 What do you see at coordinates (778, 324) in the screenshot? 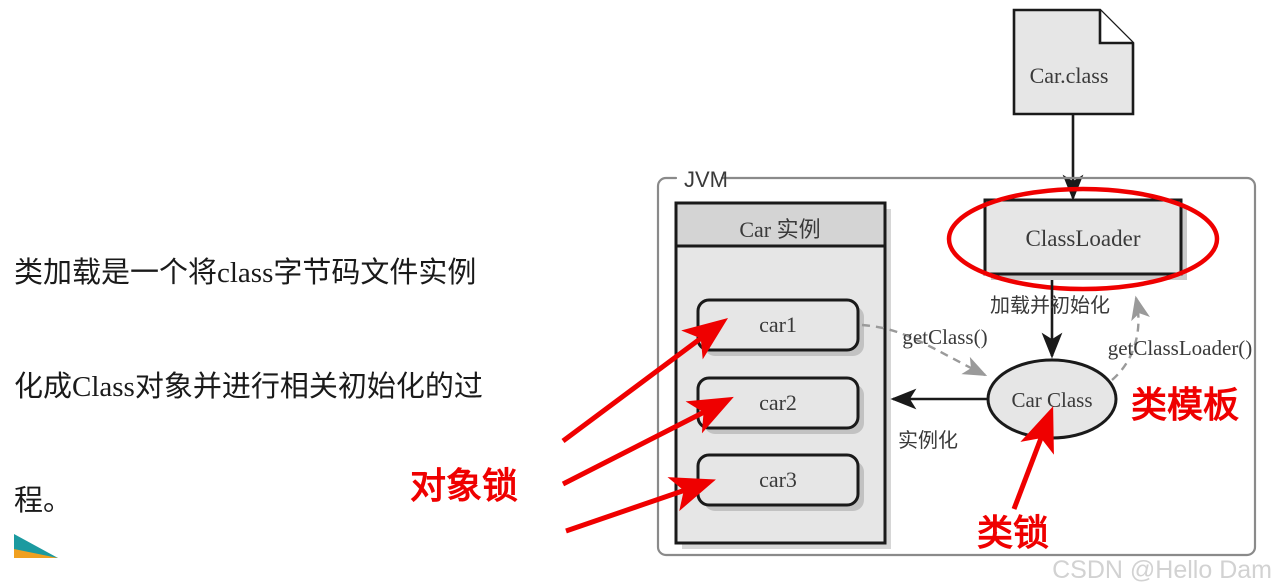
I see `instance-label-car1: car1` at bounding box center [778, 324].